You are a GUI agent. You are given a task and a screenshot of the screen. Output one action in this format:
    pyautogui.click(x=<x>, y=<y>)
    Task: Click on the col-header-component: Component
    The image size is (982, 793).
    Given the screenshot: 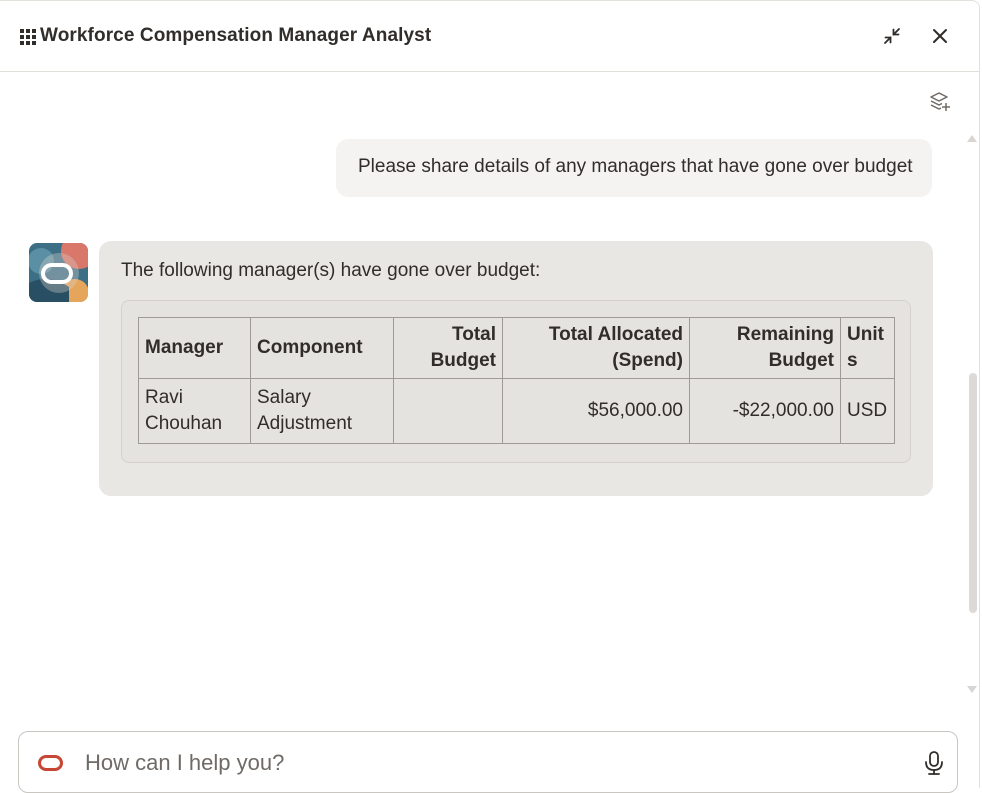 What is the action you would take?
    pyautogui.click(x=322, y=348)
    